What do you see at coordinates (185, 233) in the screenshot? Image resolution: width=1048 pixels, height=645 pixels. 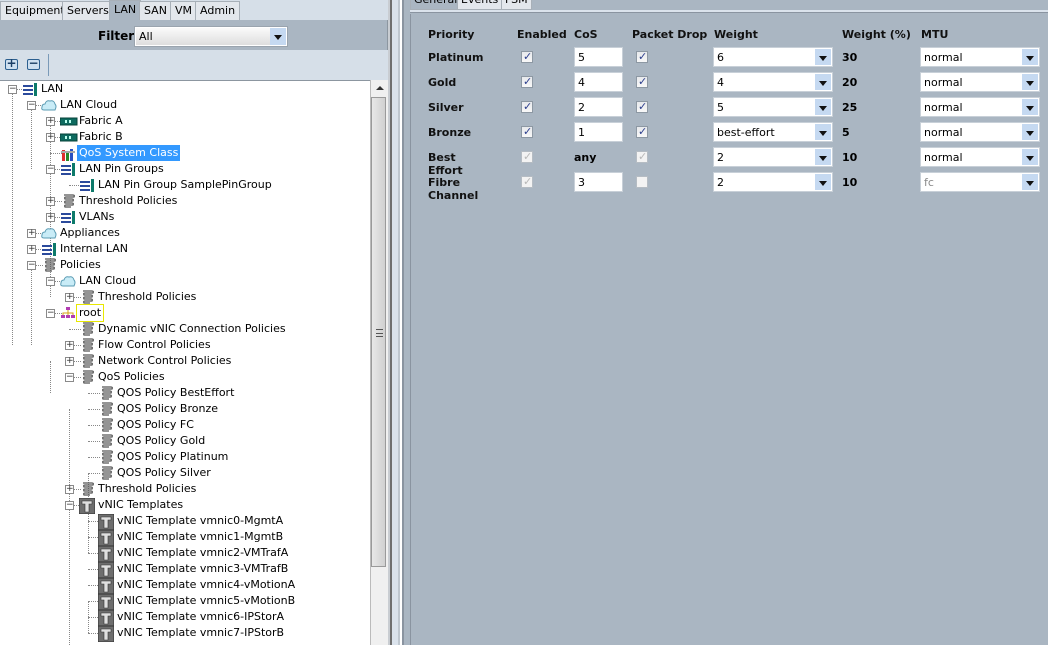 I see `tree-node: + Appliances` at bounding box center [185, 233].